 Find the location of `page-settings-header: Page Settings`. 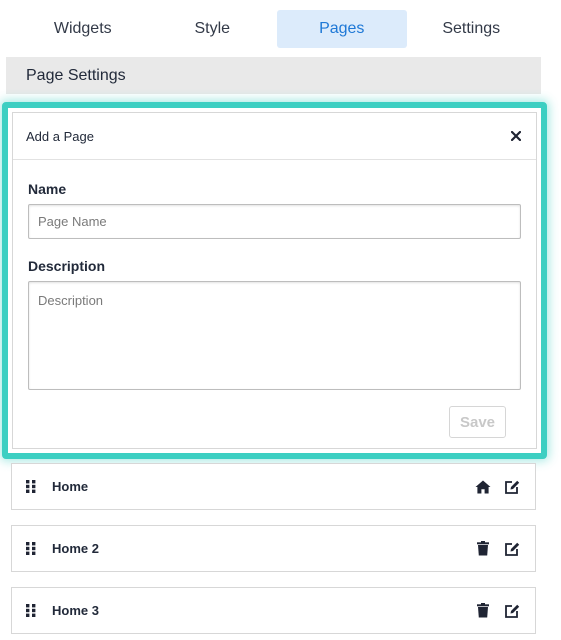

page-settings-header: Page Settings is located at coordinates (273, 75).